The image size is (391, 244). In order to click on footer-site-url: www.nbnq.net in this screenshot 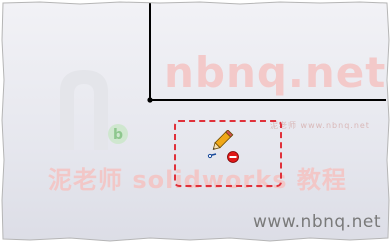, I will do `click(317, 222)`.